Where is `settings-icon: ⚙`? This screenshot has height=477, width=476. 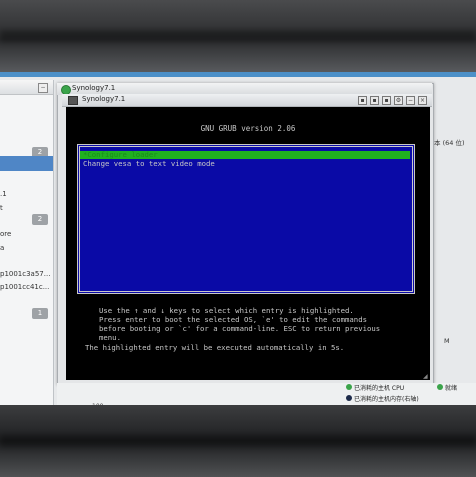
settings-icon: ⚙ is located at coordinates (398, 100).